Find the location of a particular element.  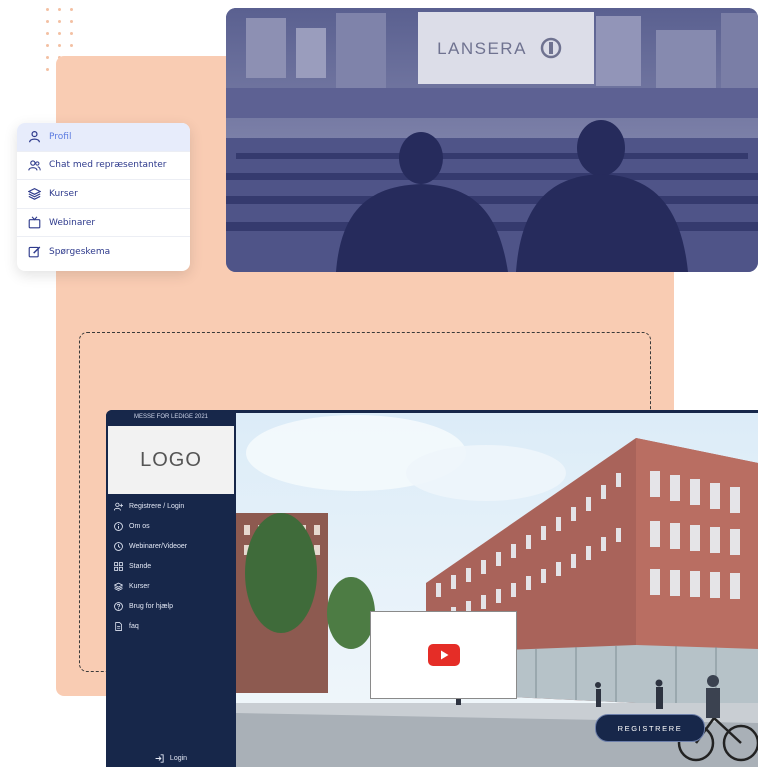

sidebar-item-kurser: Kurser is located at coordinates (132, 586).